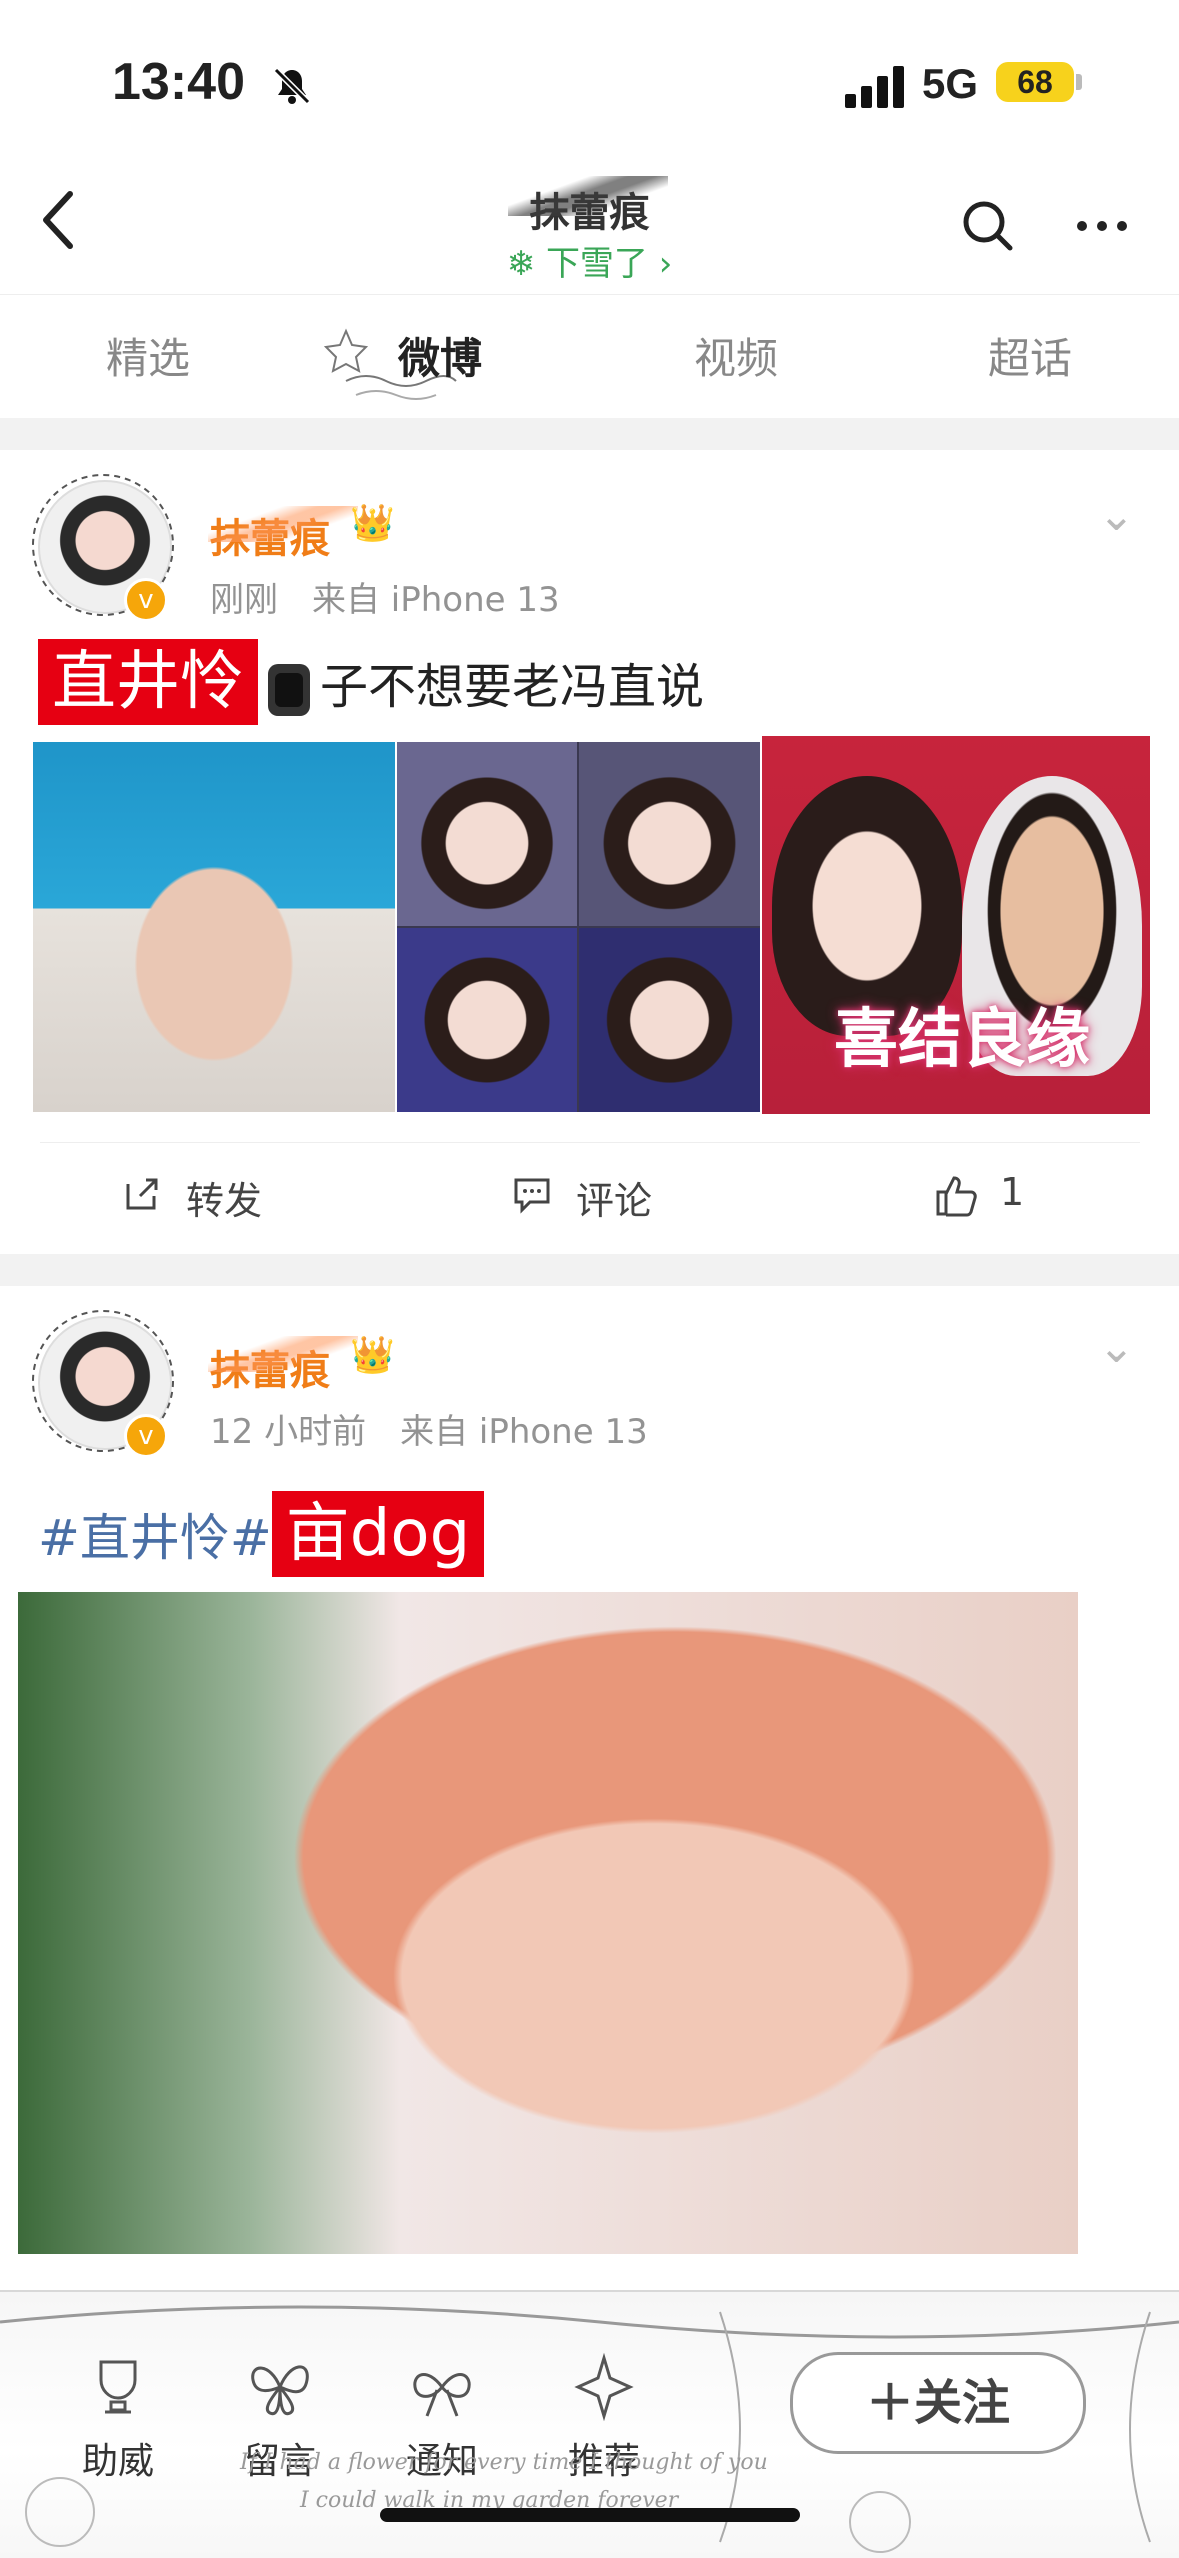  What do you see at coordinates (289, 690) in the screenshot?
I see `watch-icon` at bounding box center [289, 690].